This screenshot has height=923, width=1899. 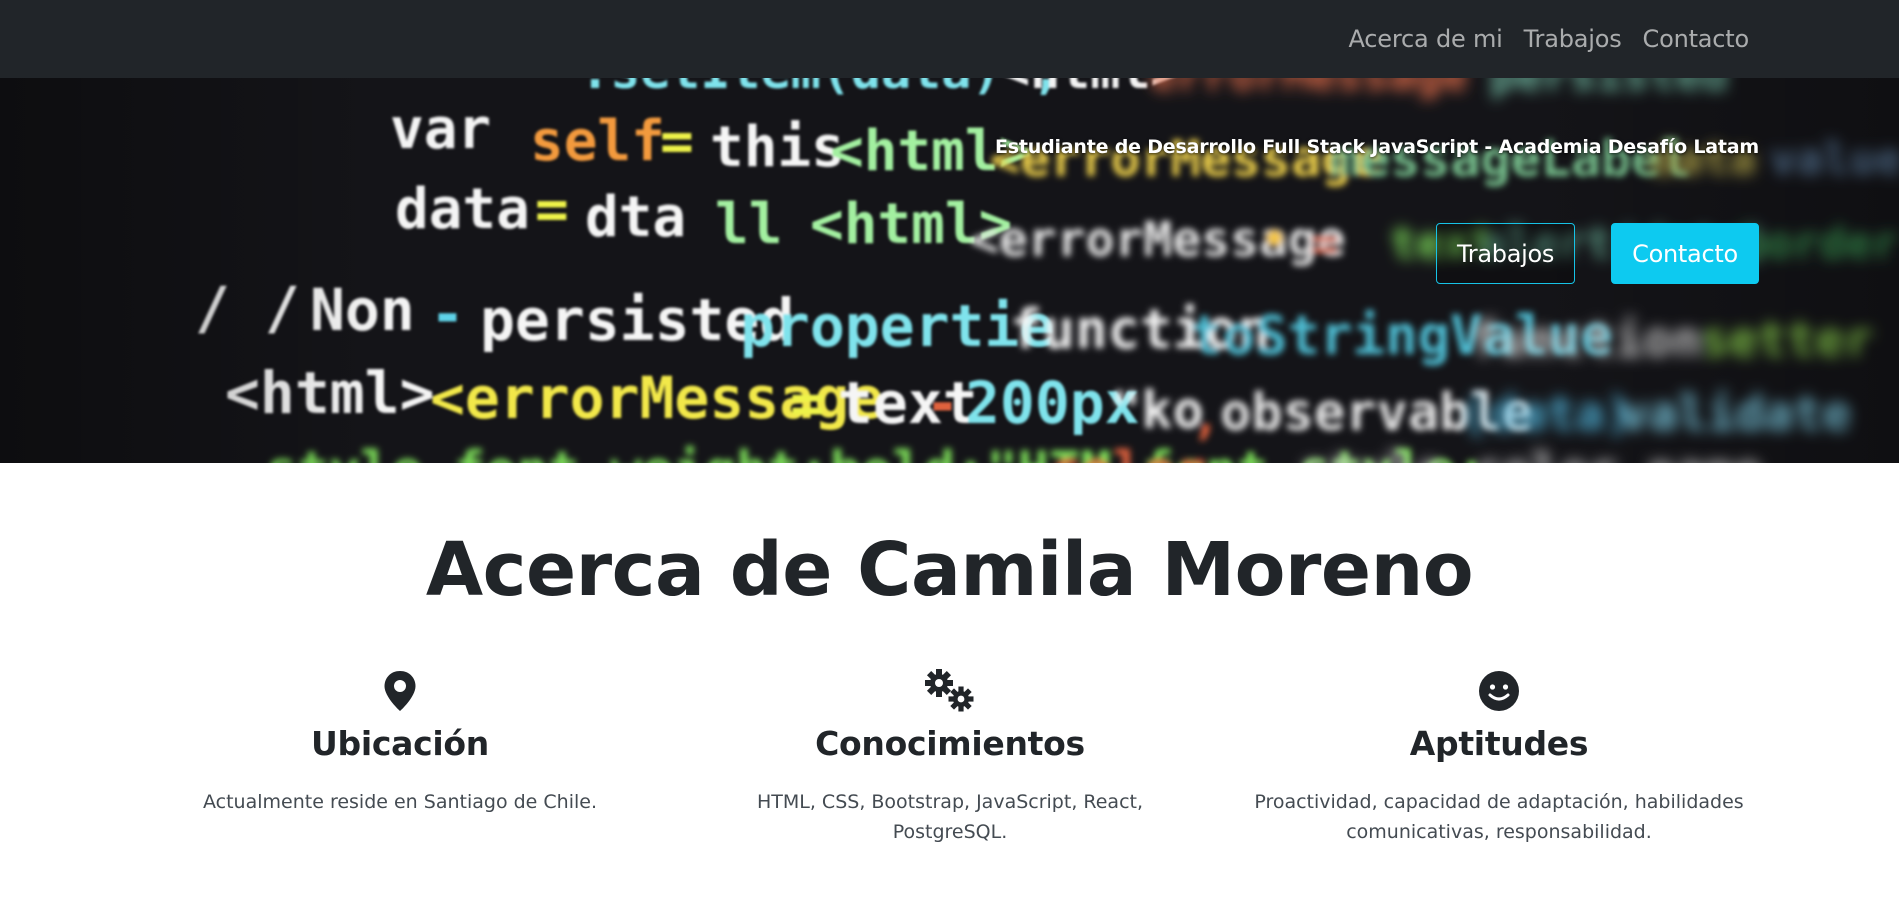 What do you see at coordinates (1597, 253) in the screenshot?
I see `hero-buttons: Trabajos Contacto` at bounding box center [1597, 253].